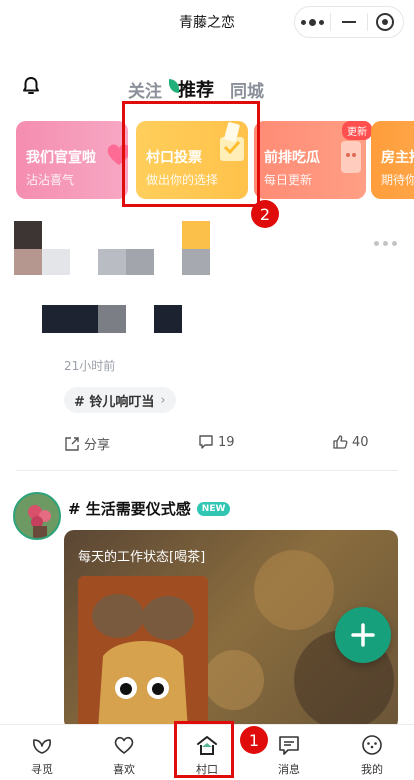 This screenshot has width=414, height=780. I want to click on message-icon, so click(289, 745).